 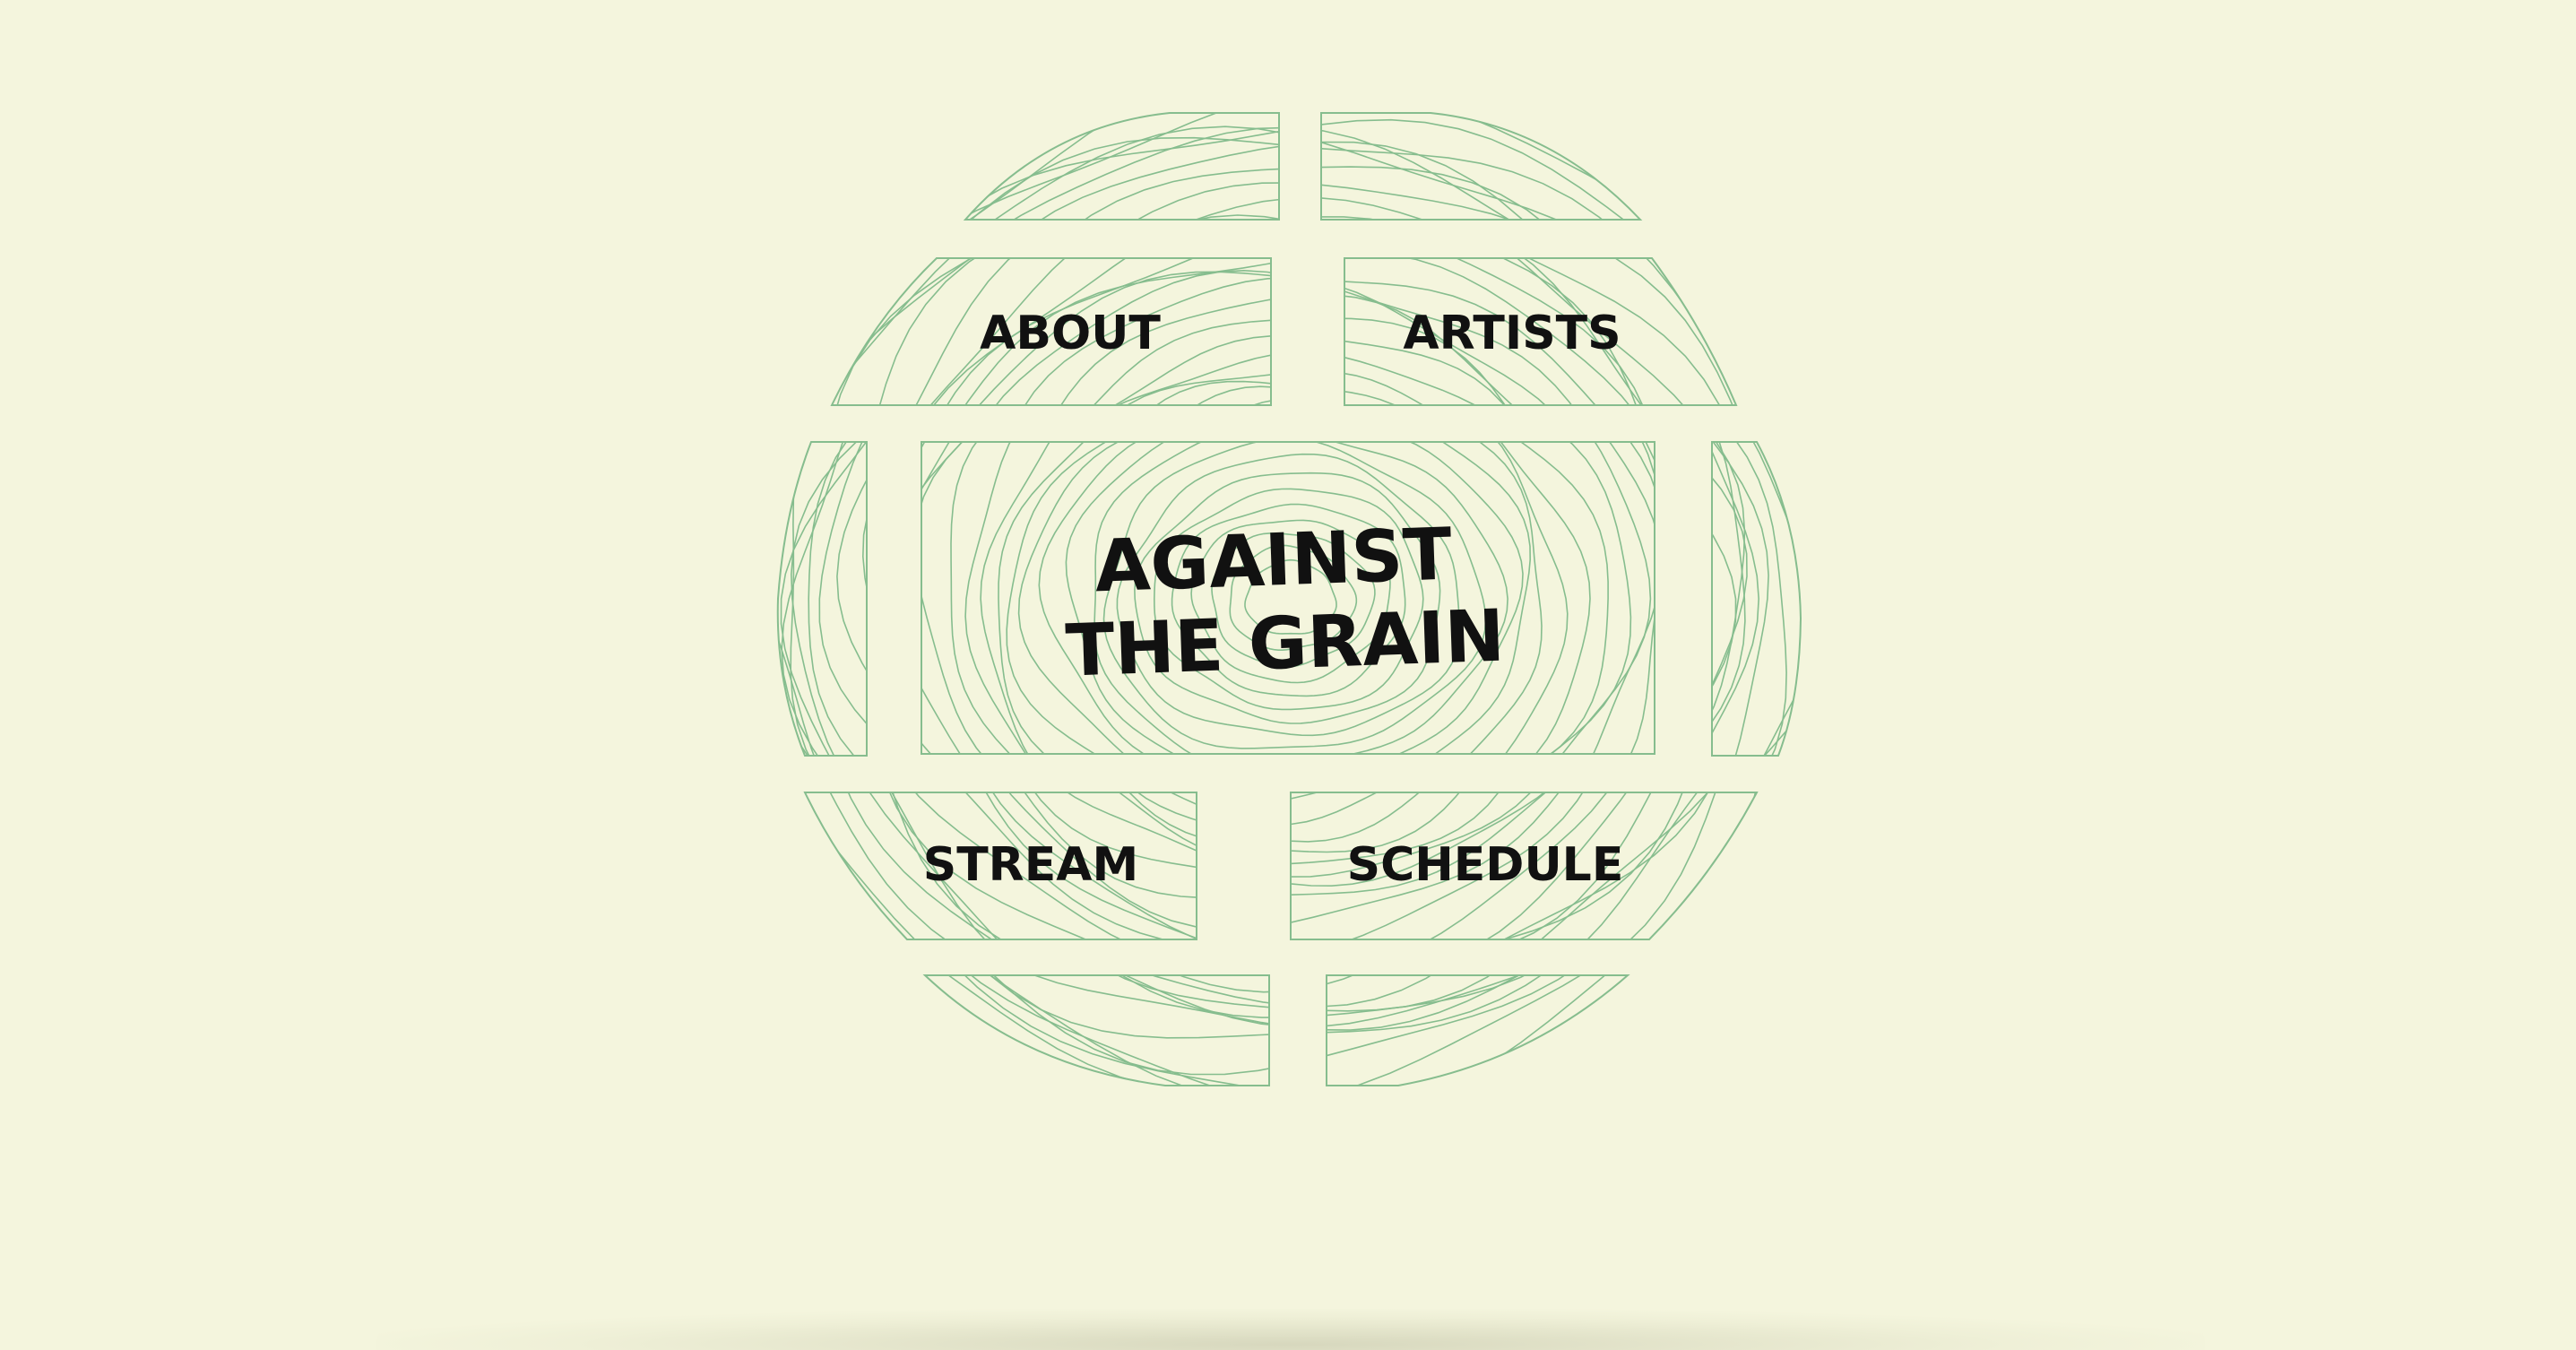 What do you see at coordinates (1070, 334) in the screenshot?
I see `nav-about-link: ABOUT` at bounding box center [1070, 334].